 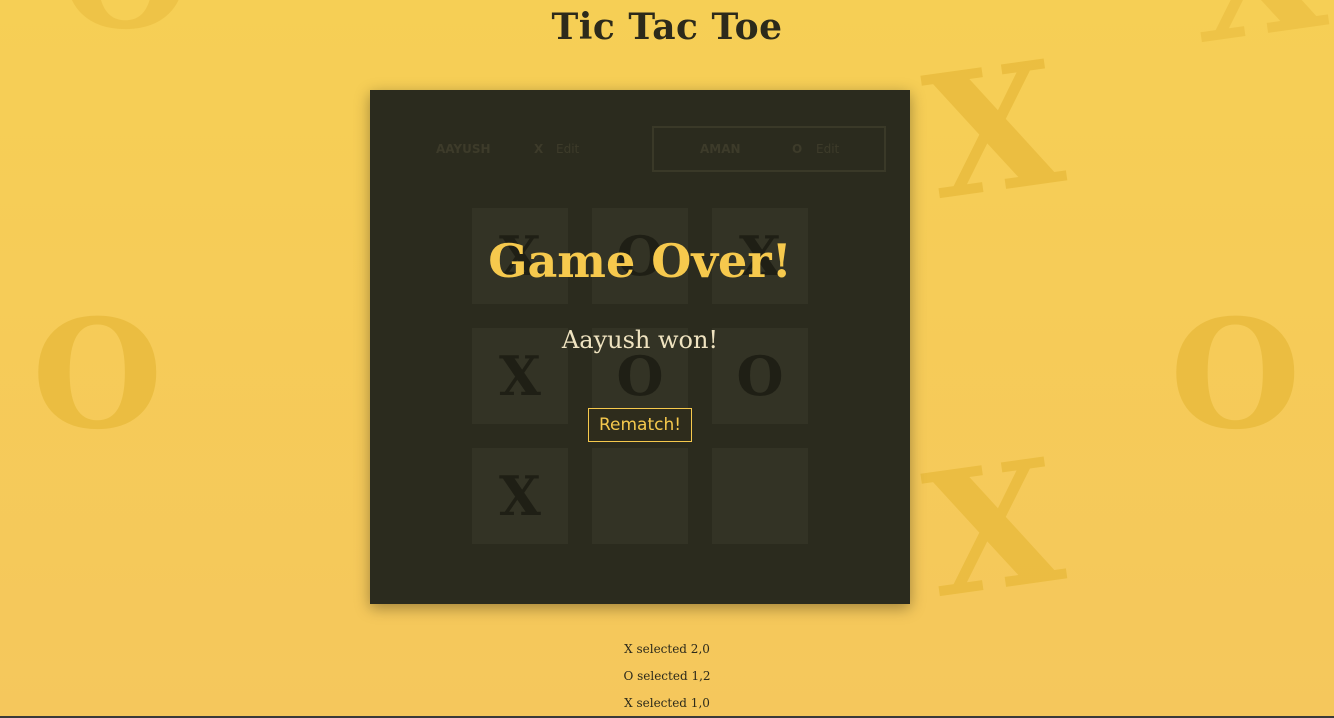 What do you see at coordinates (640, 261) in the screenshot?
I see `game-over-title: Game Over!` at bounding box center [640, 261].